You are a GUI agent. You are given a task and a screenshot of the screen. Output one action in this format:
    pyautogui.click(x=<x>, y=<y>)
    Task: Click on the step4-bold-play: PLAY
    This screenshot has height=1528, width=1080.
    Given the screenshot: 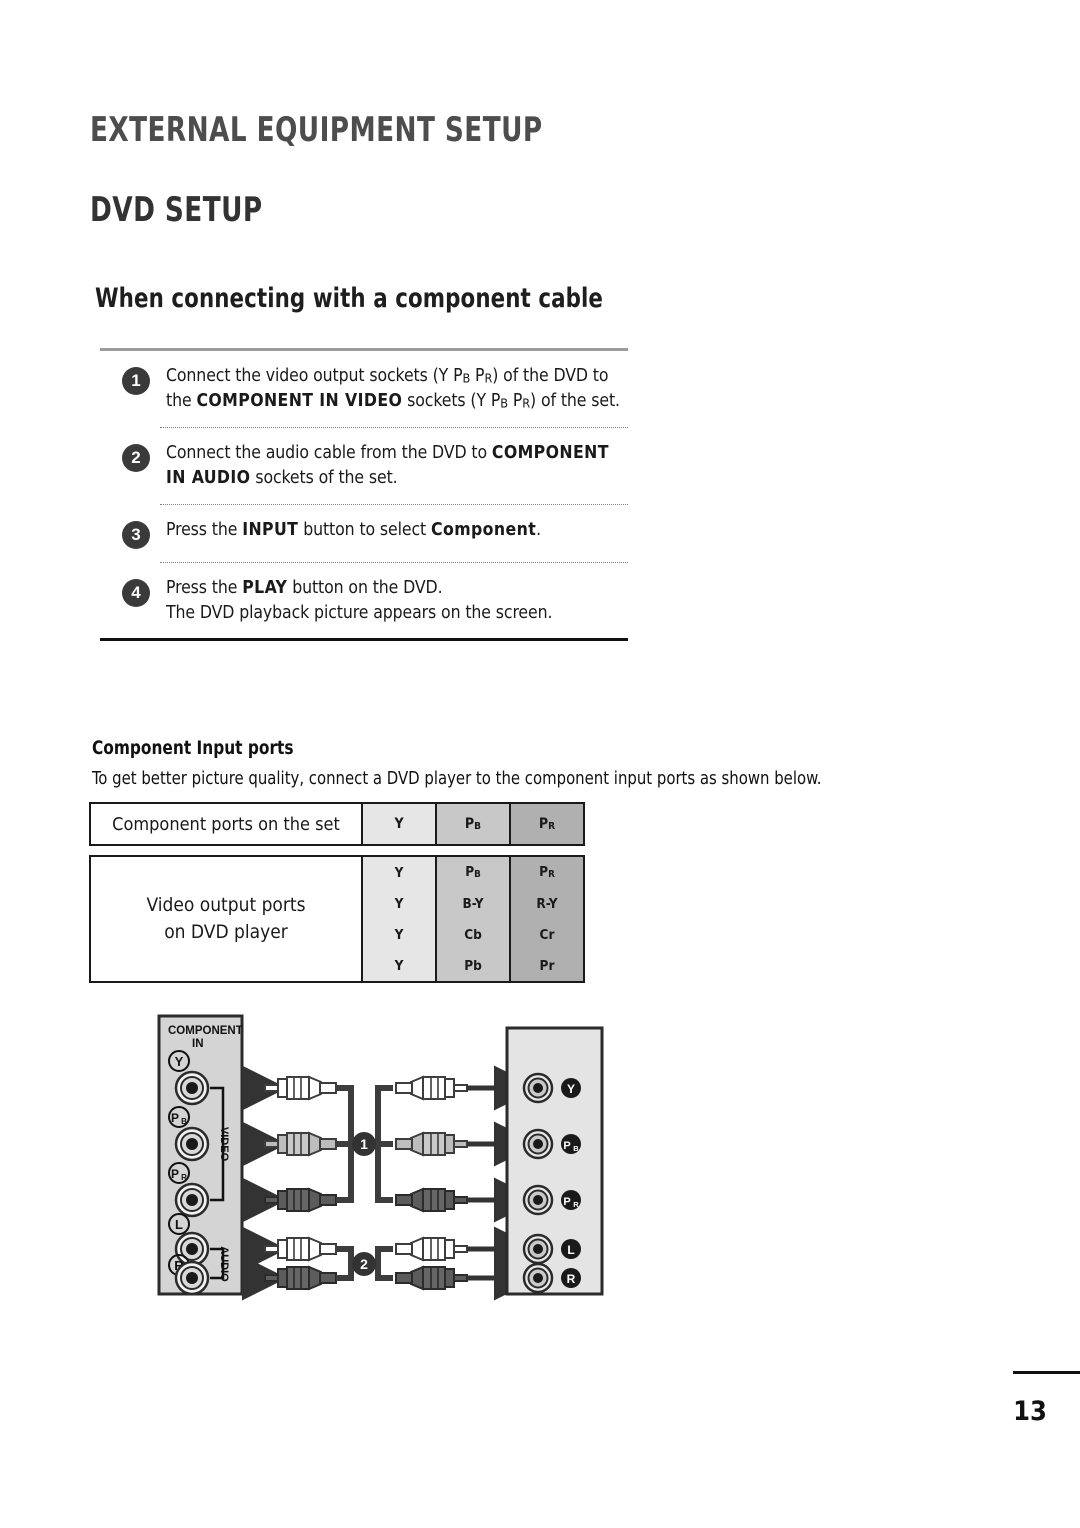 What is the action you would take?
    pyautogui.click(x=265, y=587)
    